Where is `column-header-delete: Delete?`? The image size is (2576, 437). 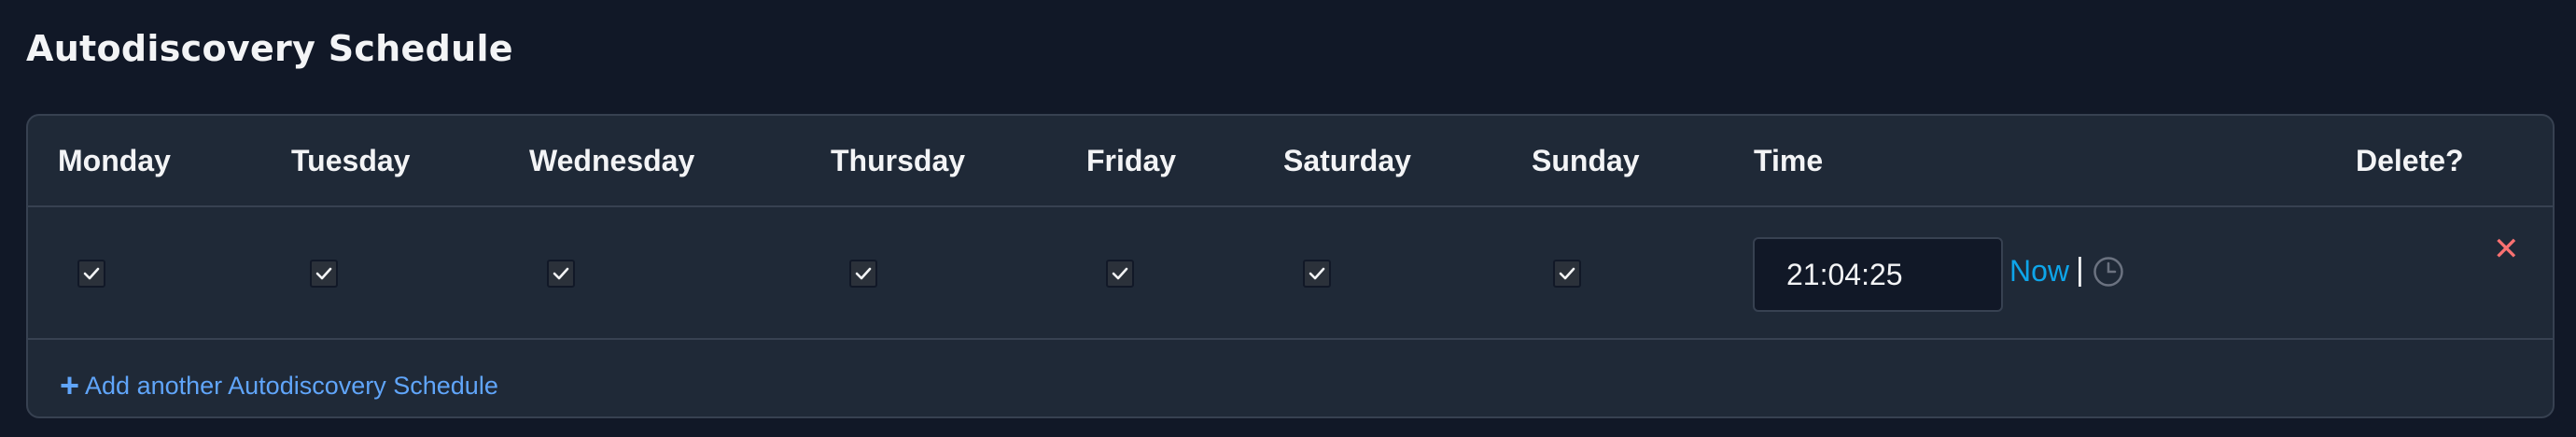 column-header-delete: Delete? is located at coordinates (2410, 161).